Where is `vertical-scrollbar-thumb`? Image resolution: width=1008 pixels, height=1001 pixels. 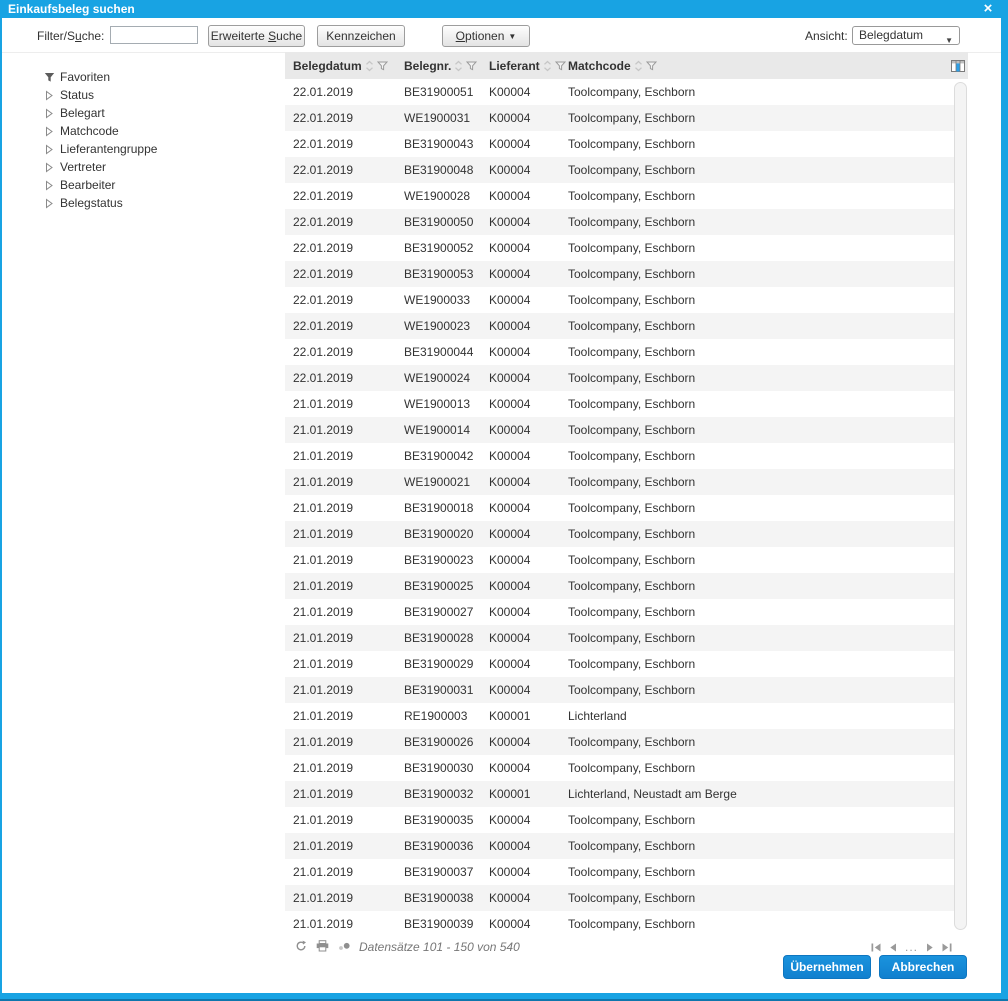
vertical-scrollbar-thumb is located at coordinates (960, 506).